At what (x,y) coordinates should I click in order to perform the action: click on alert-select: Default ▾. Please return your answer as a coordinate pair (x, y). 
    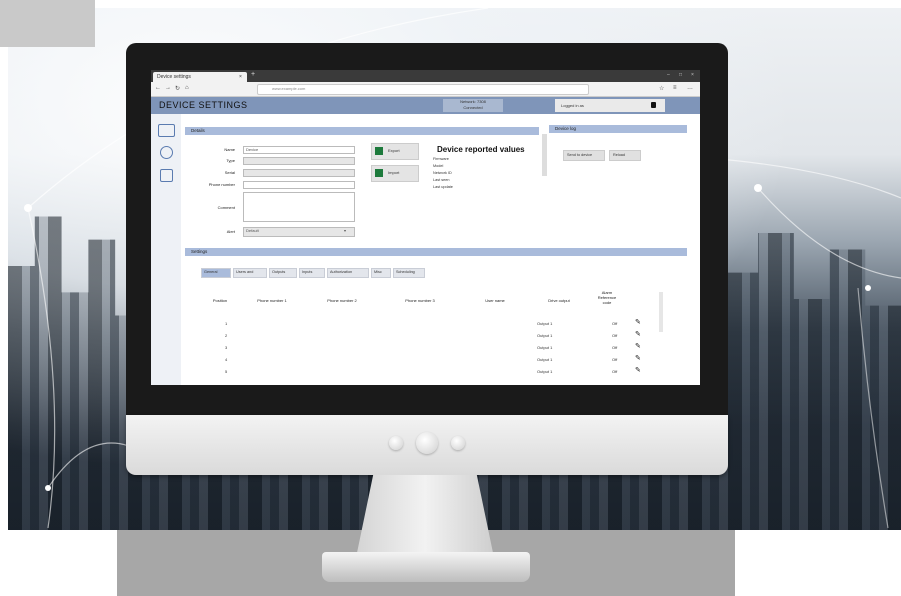
    Looking at the image, I should click on (299, 232).